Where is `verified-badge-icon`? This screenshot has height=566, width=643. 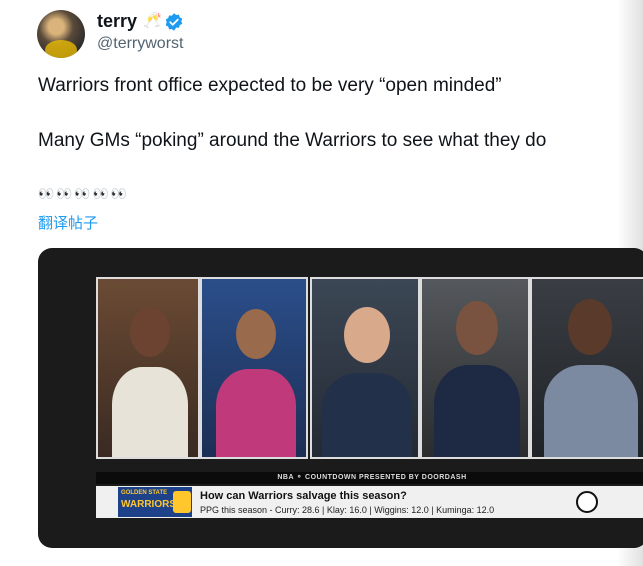 verified-badge-icon is located at coordinates (174, 22).